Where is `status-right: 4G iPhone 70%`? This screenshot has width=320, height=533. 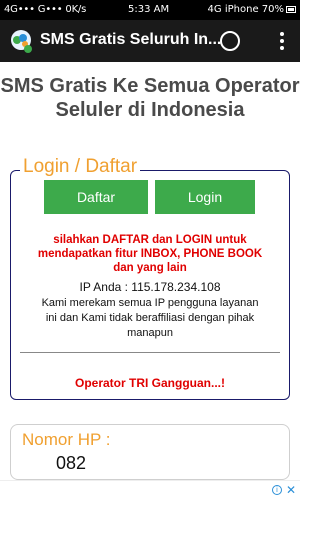
status-right: 4G iPhone 70% is located at coordinates (252, 10).